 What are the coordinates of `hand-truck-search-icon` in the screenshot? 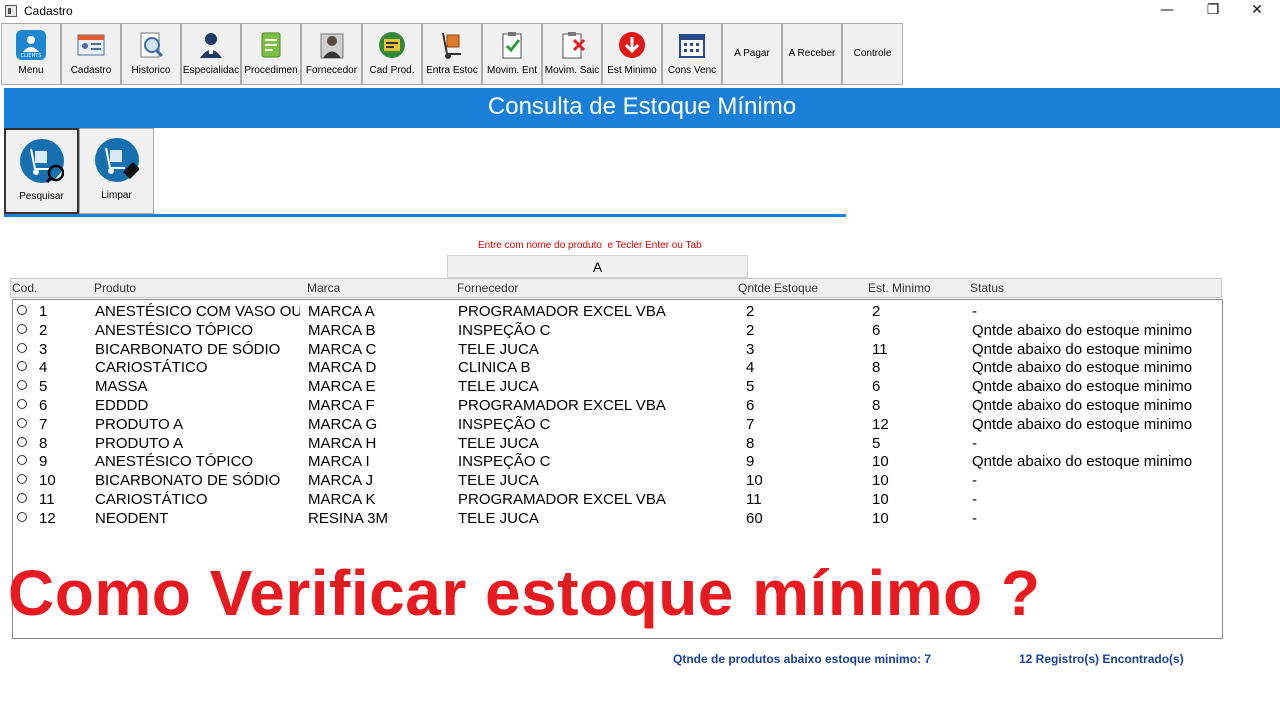 It's located at (41, 161).